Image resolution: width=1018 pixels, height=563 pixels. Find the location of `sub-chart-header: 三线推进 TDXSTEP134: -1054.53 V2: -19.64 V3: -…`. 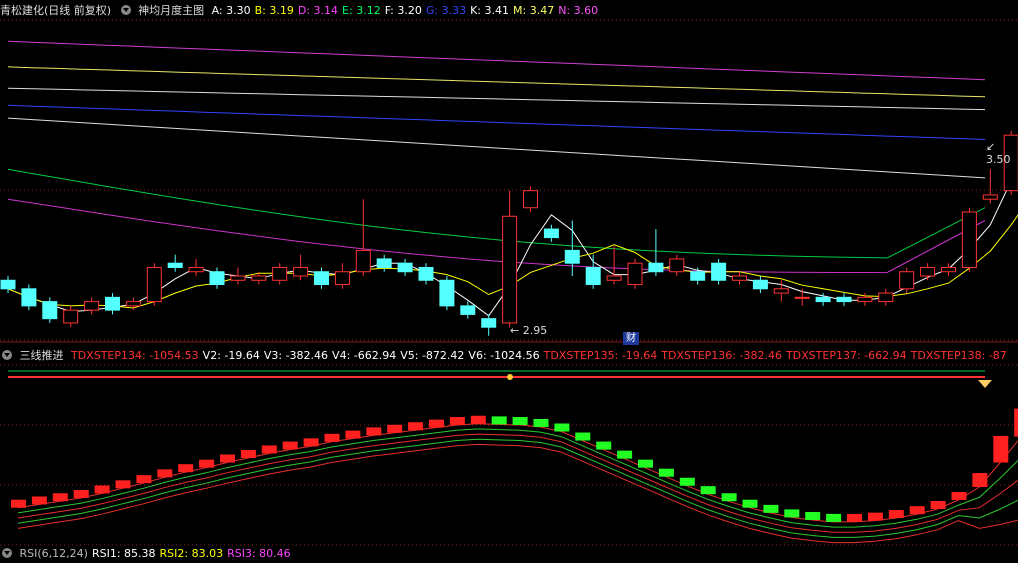

sub-chart-header: 三线推进 TDXSTEP134: -1054.53 V2: -19.64 V3: -… is located at coordinates (509, 356).